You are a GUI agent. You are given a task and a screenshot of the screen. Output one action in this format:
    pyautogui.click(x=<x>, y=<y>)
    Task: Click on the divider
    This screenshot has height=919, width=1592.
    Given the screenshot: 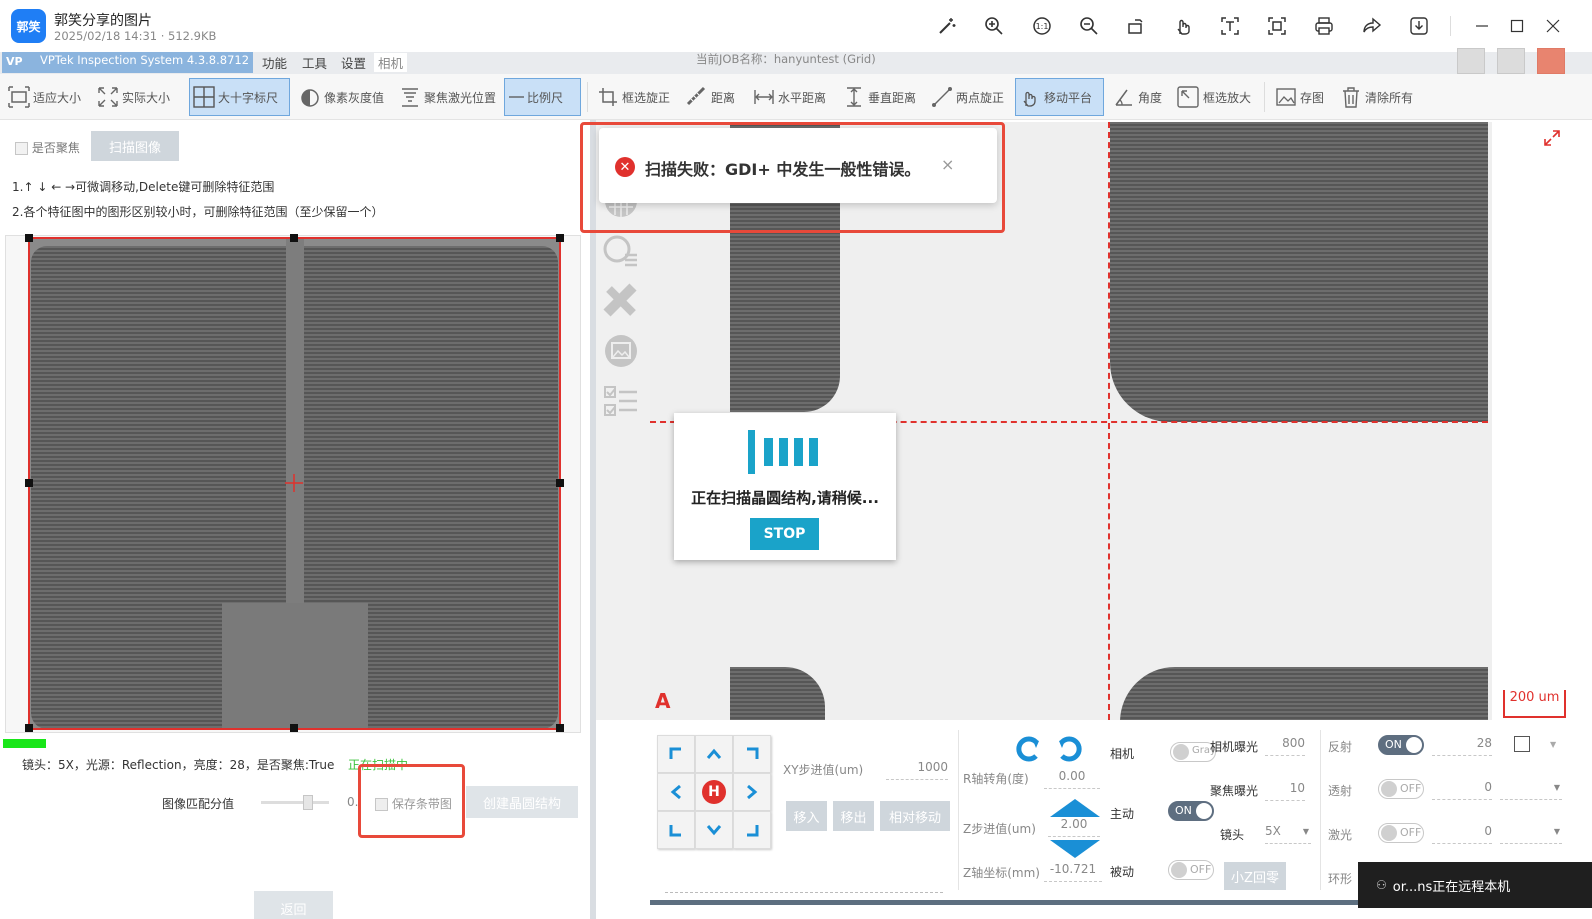 What is the action you would take?
    pyautogui.click(x=1450, y=26)
    